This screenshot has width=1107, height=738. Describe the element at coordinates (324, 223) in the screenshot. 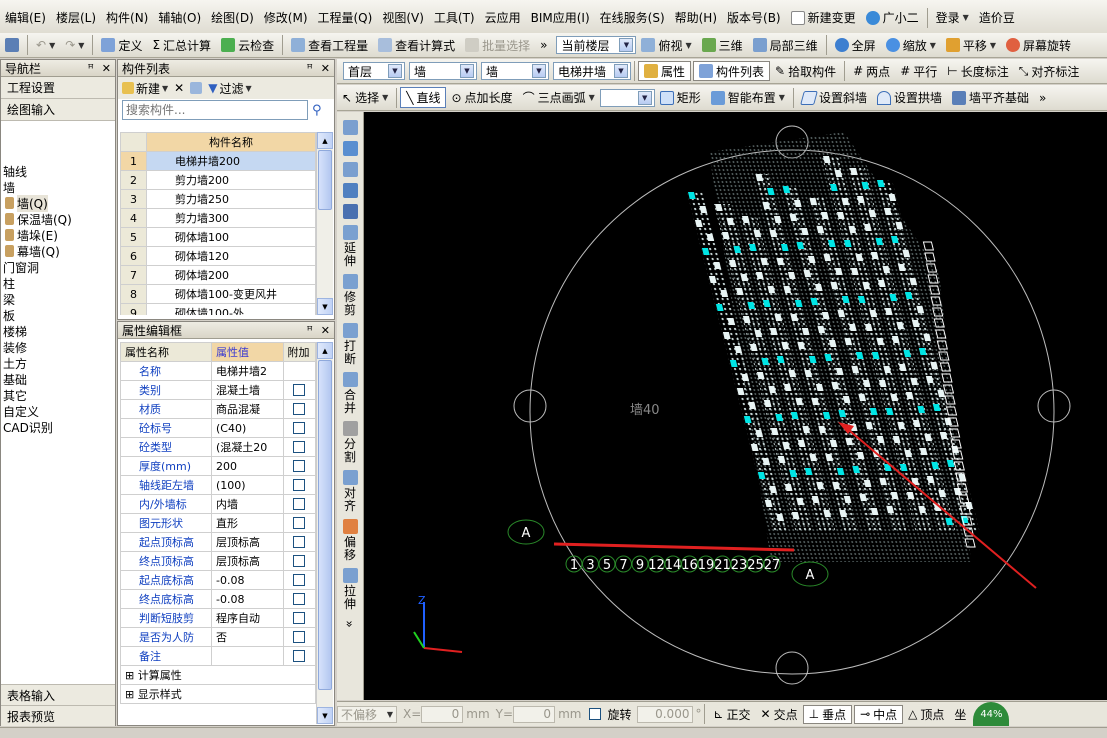

I see `component-list-scrollbar: ▲ ▼` at that location.